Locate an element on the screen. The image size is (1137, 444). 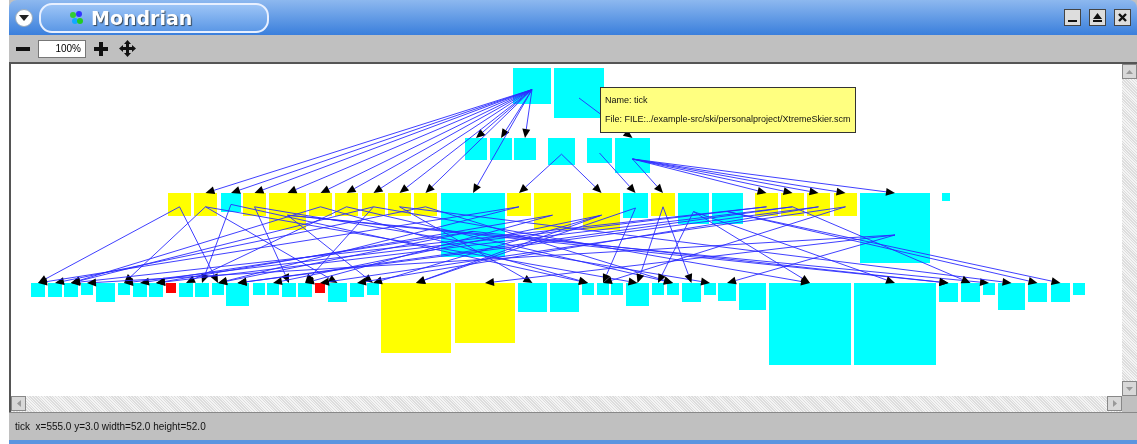
close-icon is located at coordinates (1122, 17).